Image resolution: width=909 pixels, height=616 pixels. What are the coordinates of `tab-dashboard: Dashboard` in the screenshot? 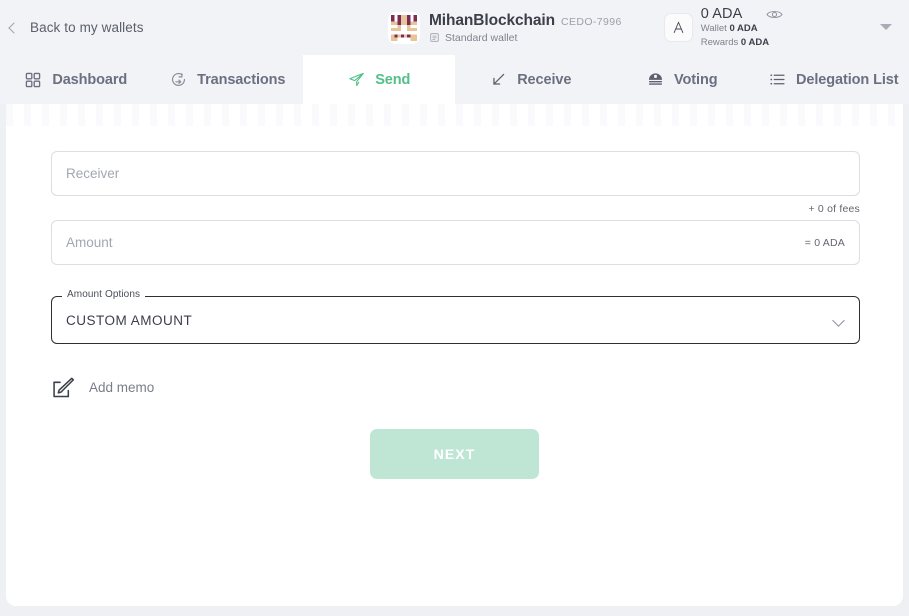 It's located at (76, 79).